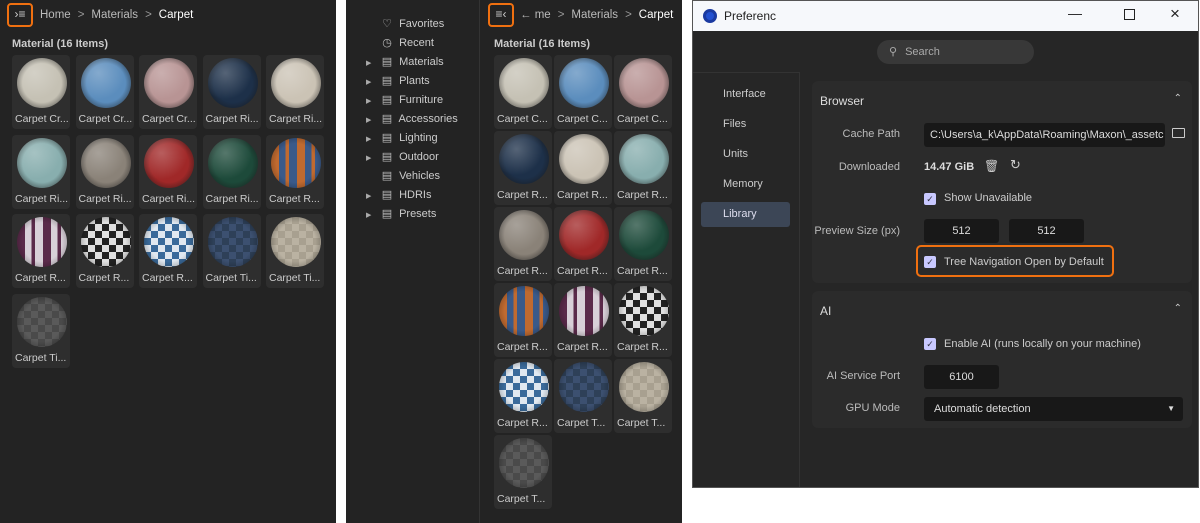 This screenshot has height=523, width=1200. Describe the element at coordinates (745, 154) in the screenshot. I see `sidebar-item-units: Units` at that location.